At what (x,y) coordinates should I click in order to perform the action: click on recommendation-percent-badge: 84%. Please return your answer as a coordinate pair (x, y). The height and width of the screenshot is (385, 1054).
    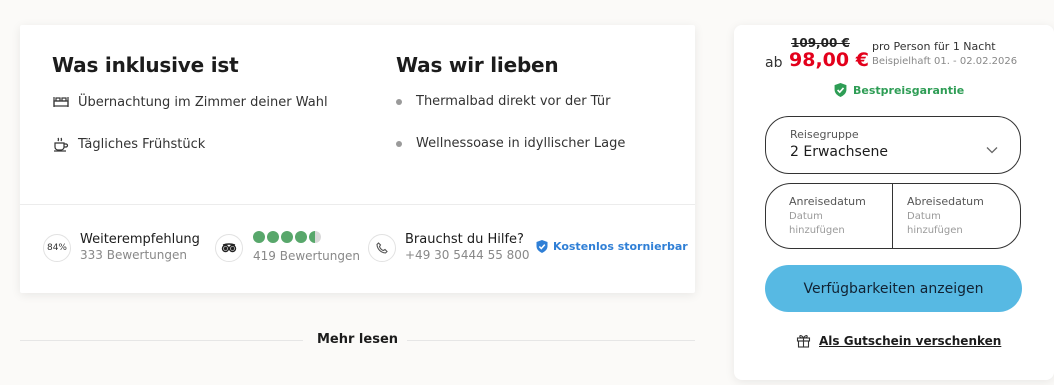
    Looking at the image, I should click on (57, 248).